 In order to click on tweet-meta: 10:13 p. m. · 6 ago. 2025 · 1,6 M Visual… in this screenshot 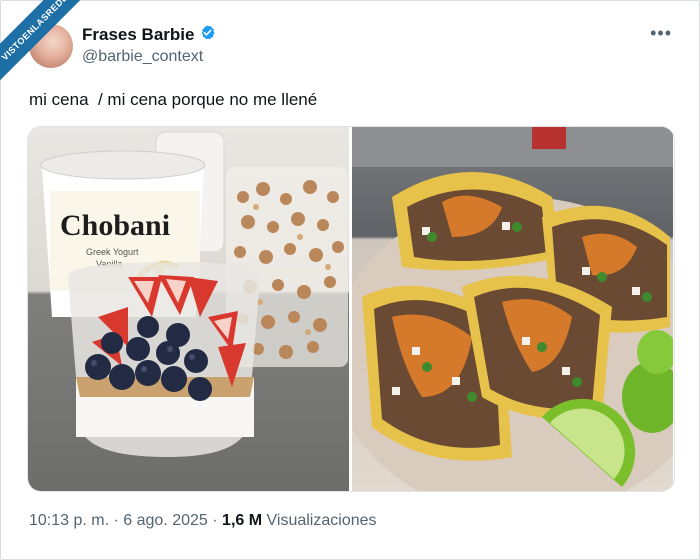, I will do `click(203, 521)`.